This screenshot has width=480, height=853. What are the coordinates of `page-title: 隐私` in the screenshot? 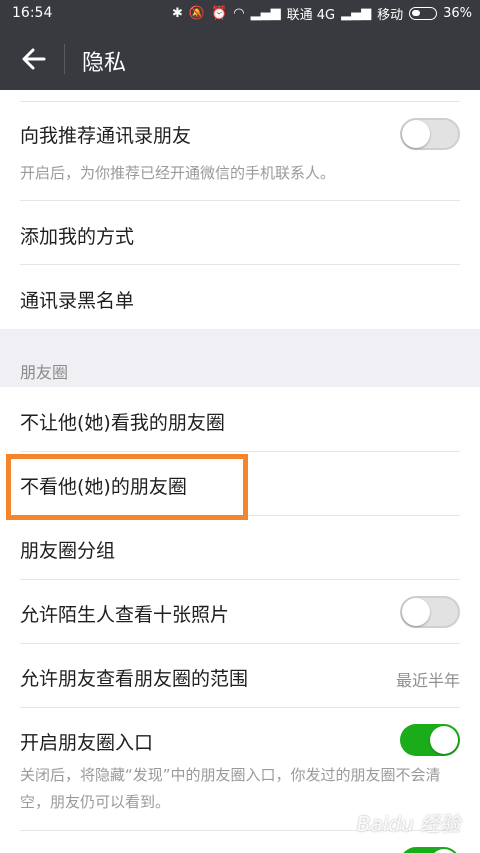 It's located at (104, 63).